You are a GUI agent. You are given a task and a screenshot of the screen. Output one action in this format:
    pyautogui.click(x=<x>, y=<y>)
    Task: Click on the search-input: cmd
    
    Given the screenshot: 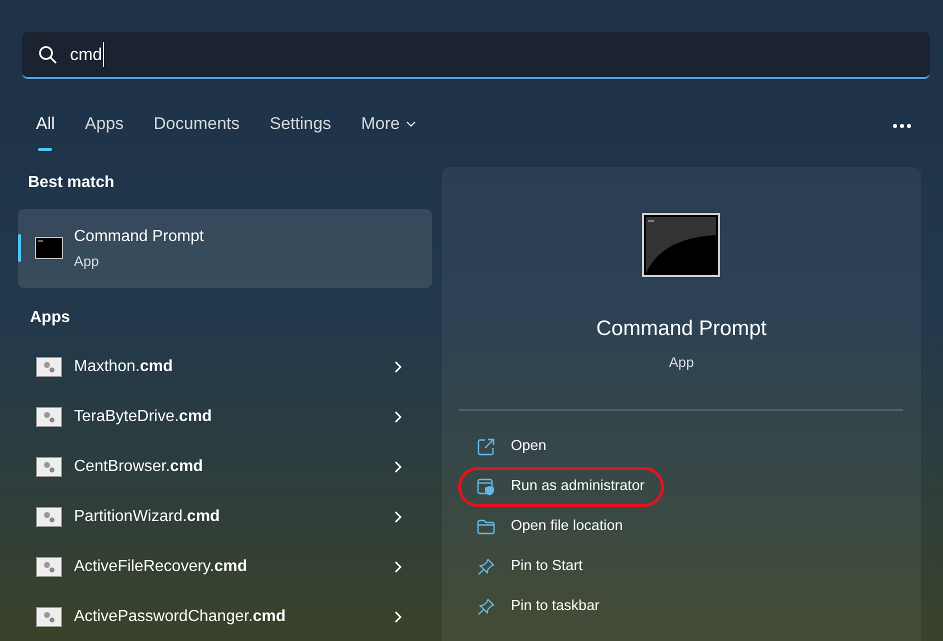 What is the action you would take?
    pyautogui.click(x=87, y=55)
    